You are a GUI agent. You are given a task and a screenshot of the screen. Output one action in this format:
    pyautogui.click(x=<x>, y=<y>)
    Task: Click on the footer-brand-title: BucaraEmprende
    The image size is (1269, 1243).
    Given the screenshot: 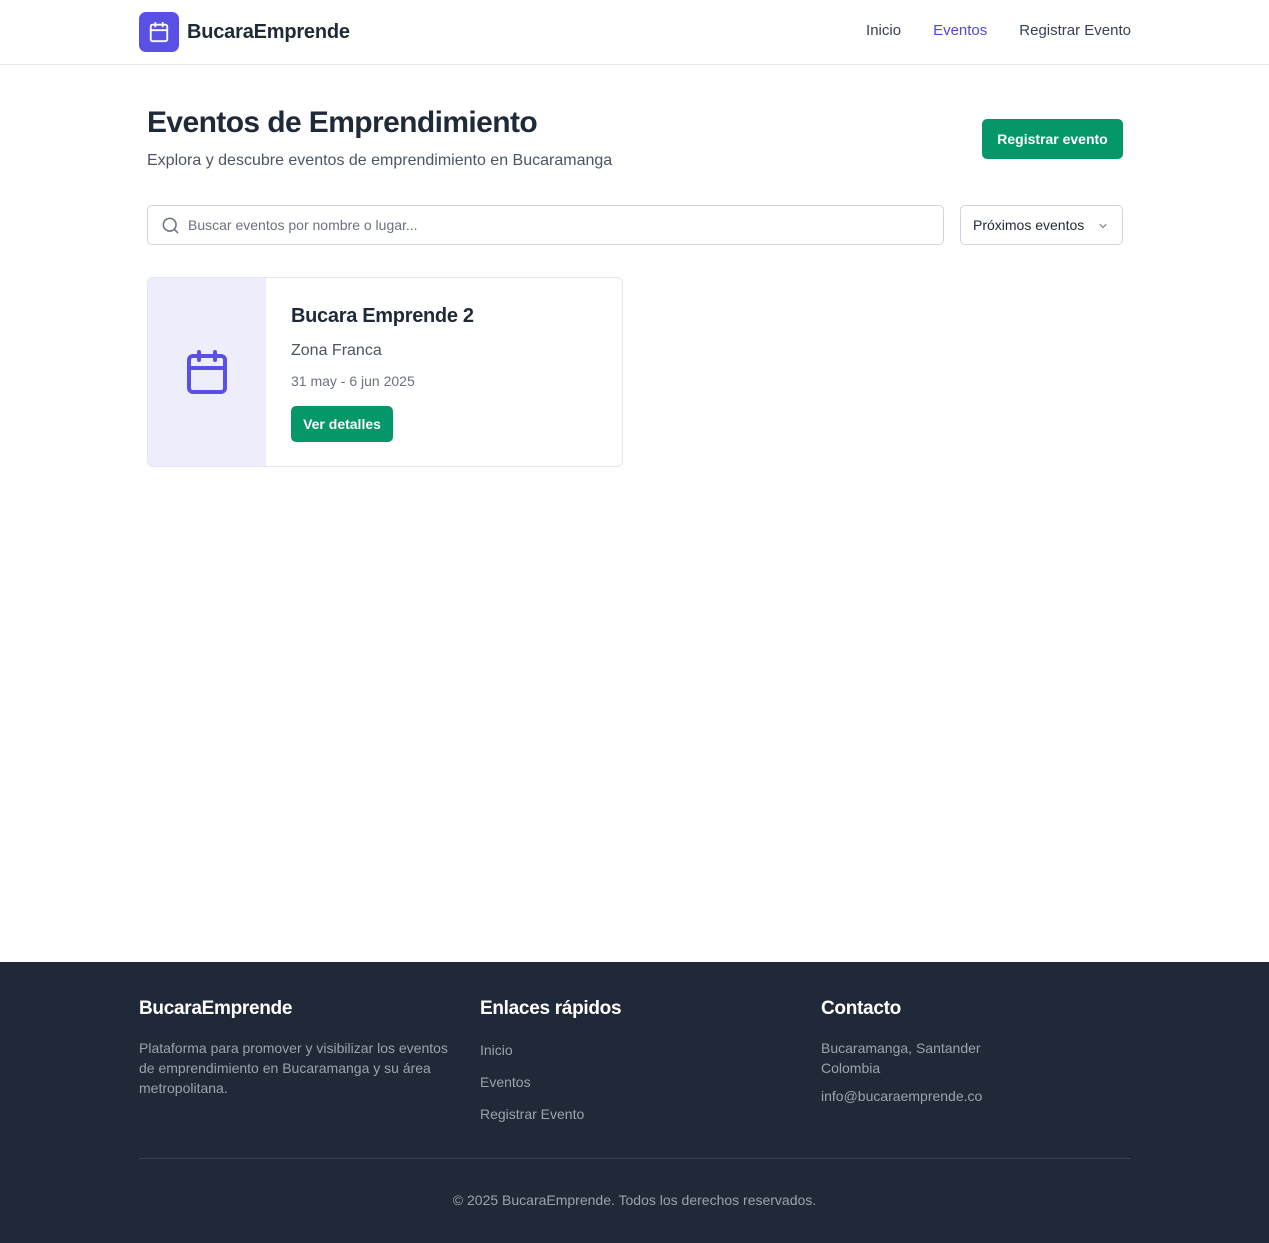 What is the action you would take?
    pyautogui.click(x=216, y=1008)
    